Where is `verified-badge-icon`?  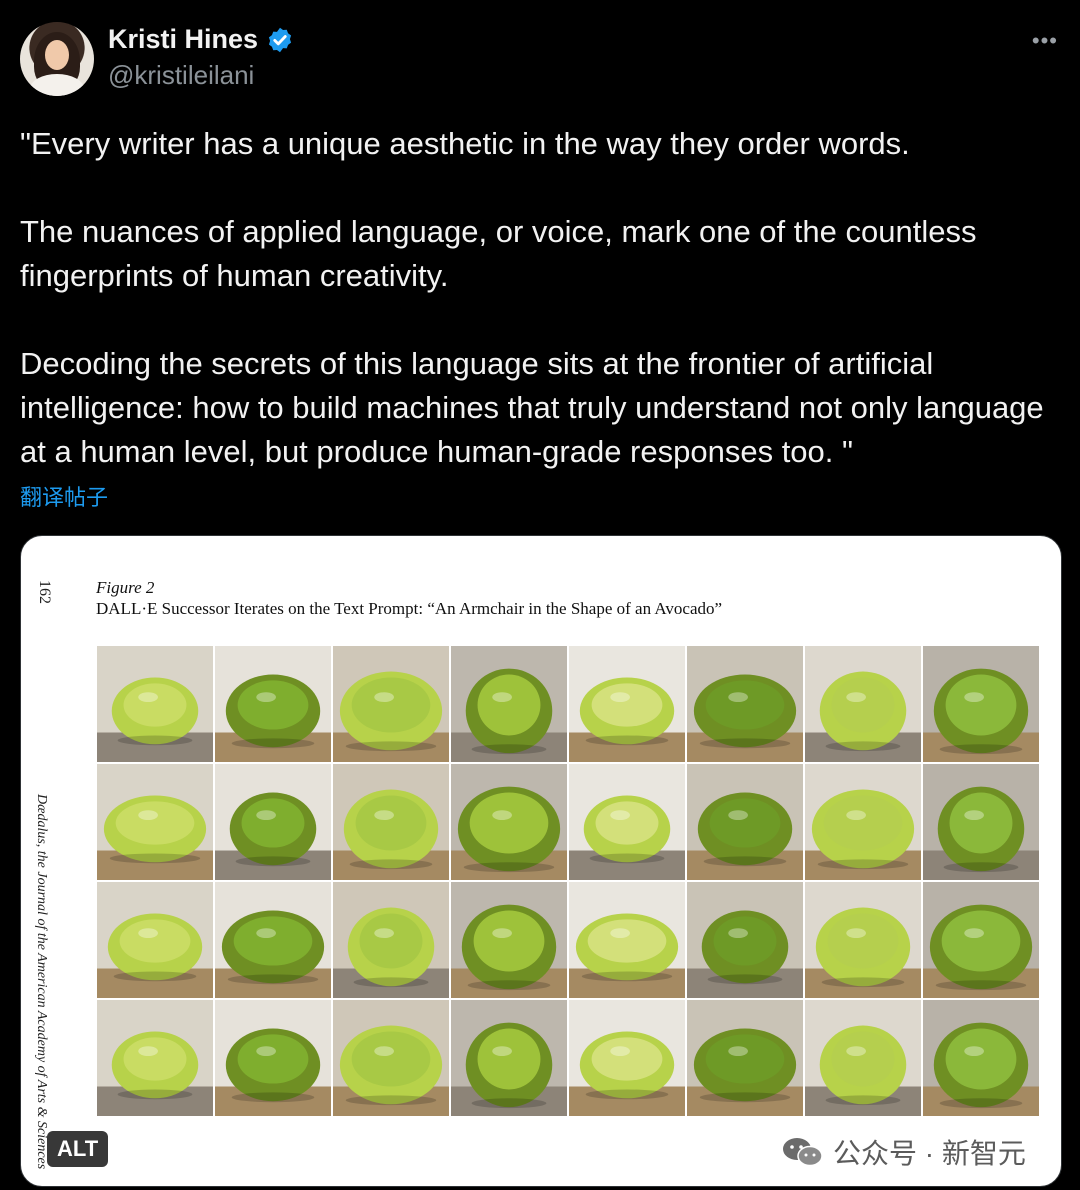
verified-badge-icon is located at coordinates (280, 39).